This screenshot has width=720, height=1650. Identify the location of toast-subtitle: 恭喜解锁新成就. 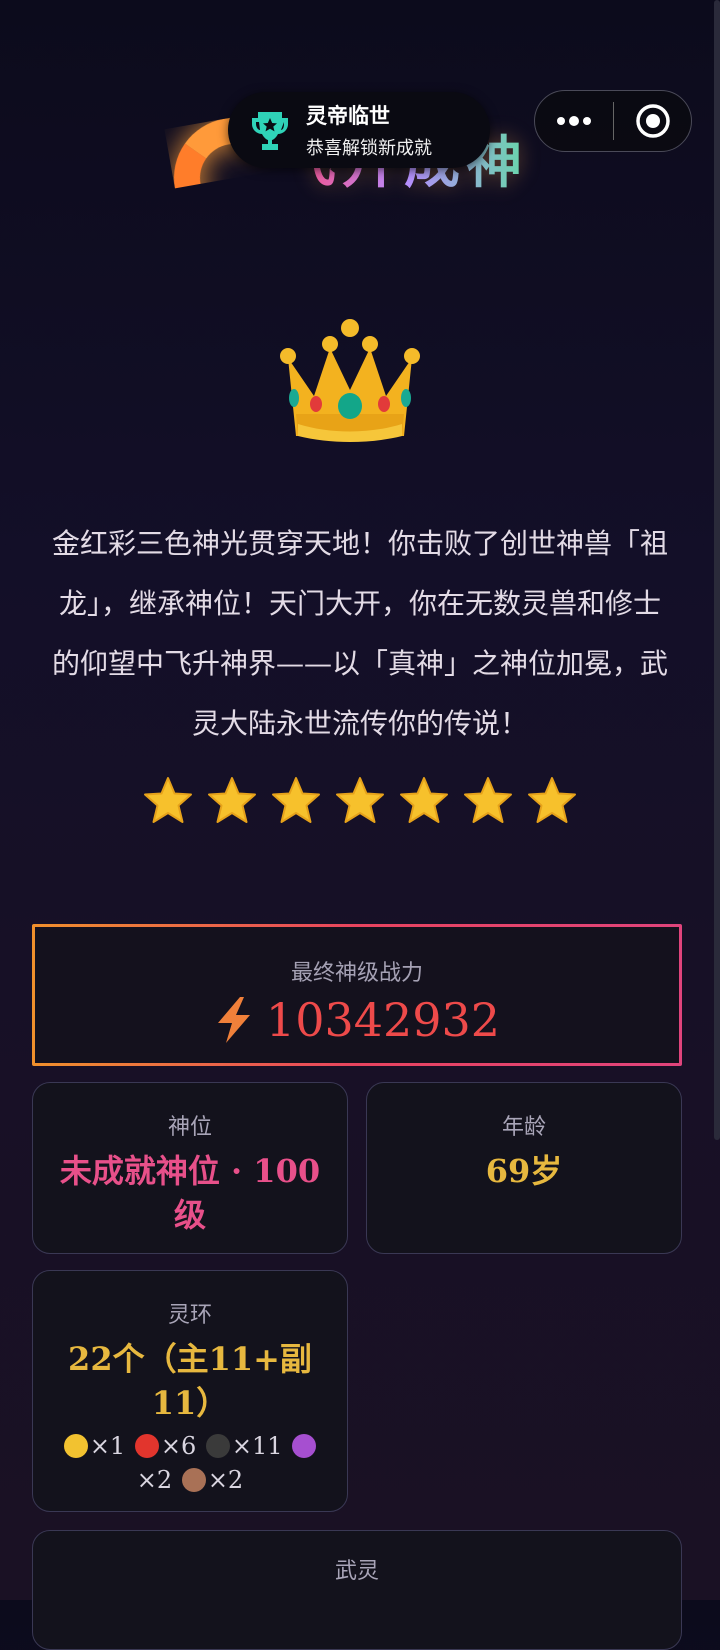
(369, 148).